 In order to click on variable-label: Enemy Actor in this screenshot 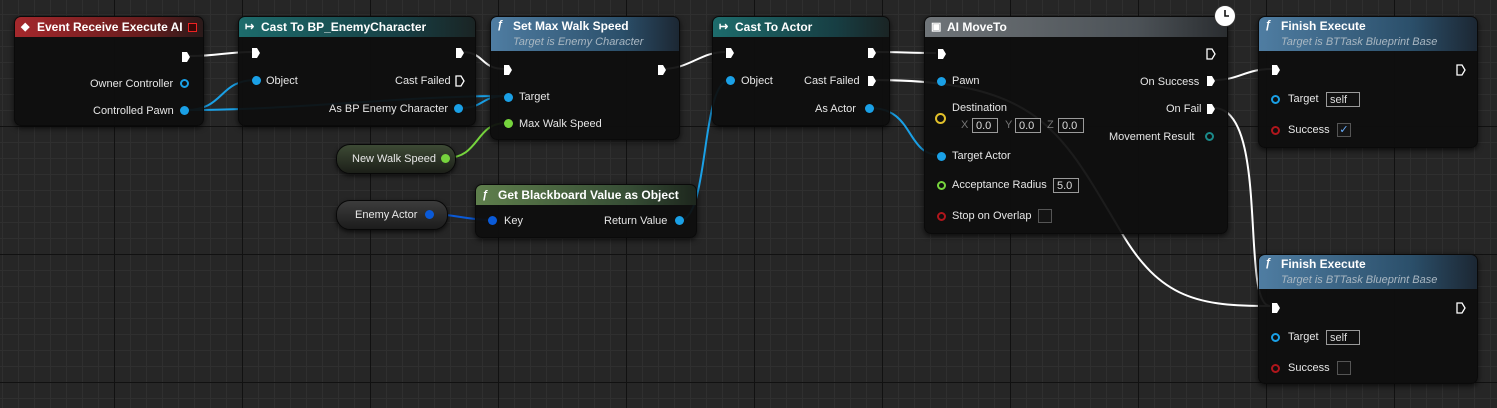, I will do `click(386, 215)`.